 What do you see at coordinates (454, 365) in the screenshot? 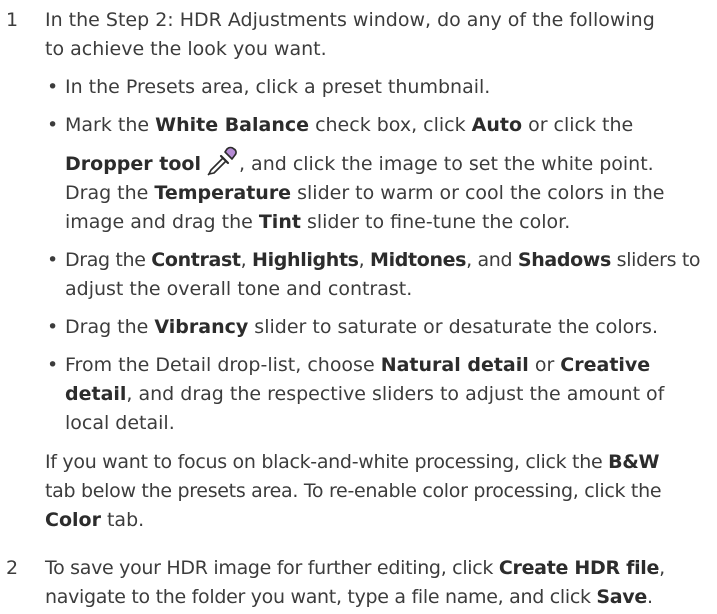
I see `term-natural-detail: Natural detail` at bounding box center [454, 365].